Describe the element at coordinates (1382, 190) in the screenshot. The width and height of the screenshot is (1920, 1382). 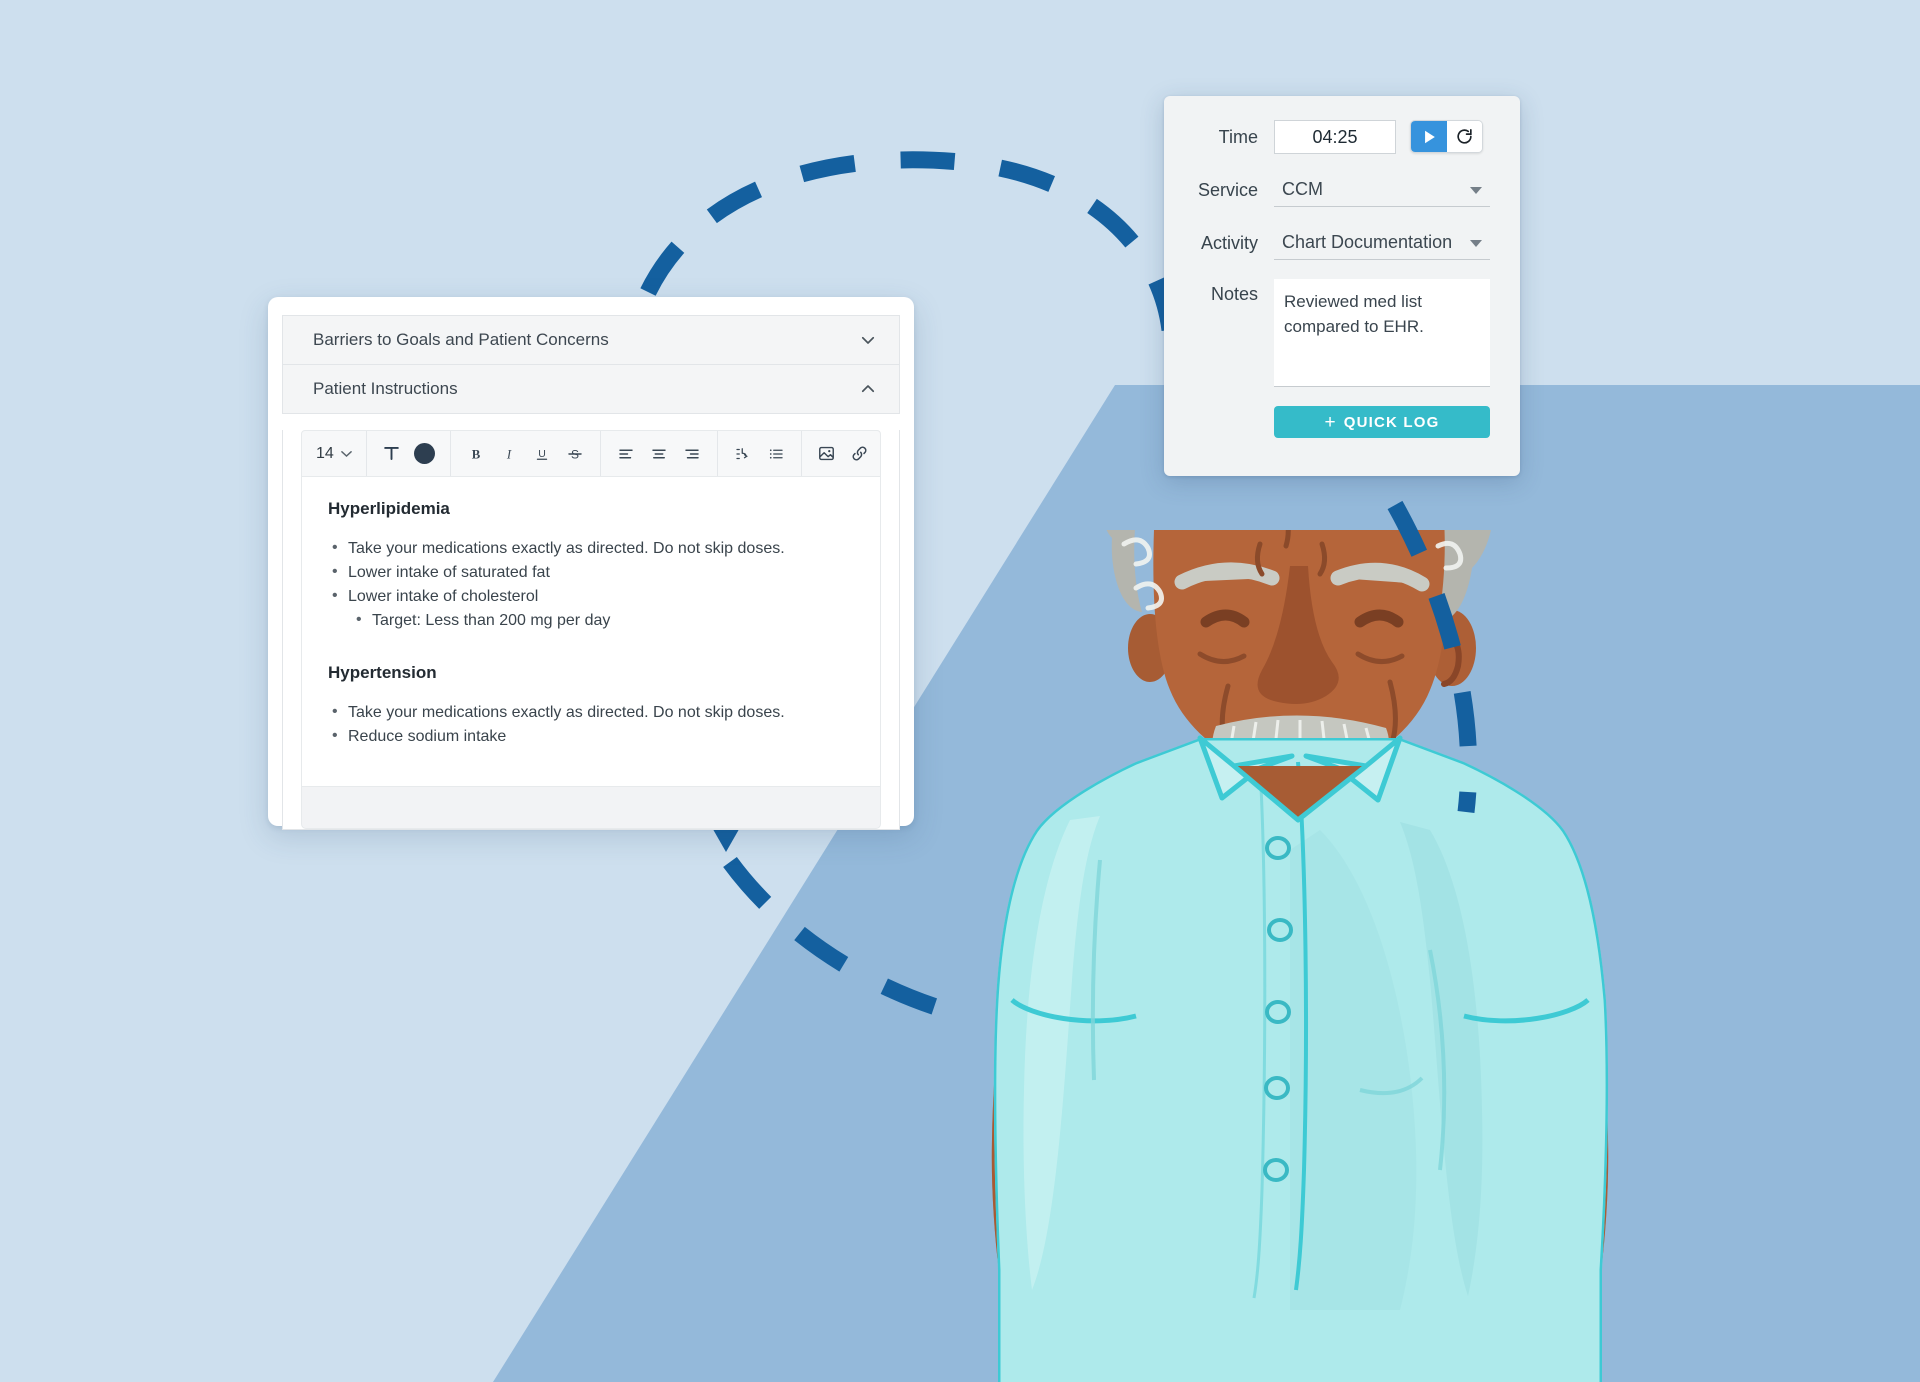
I see `service-select: CCM` at that location.